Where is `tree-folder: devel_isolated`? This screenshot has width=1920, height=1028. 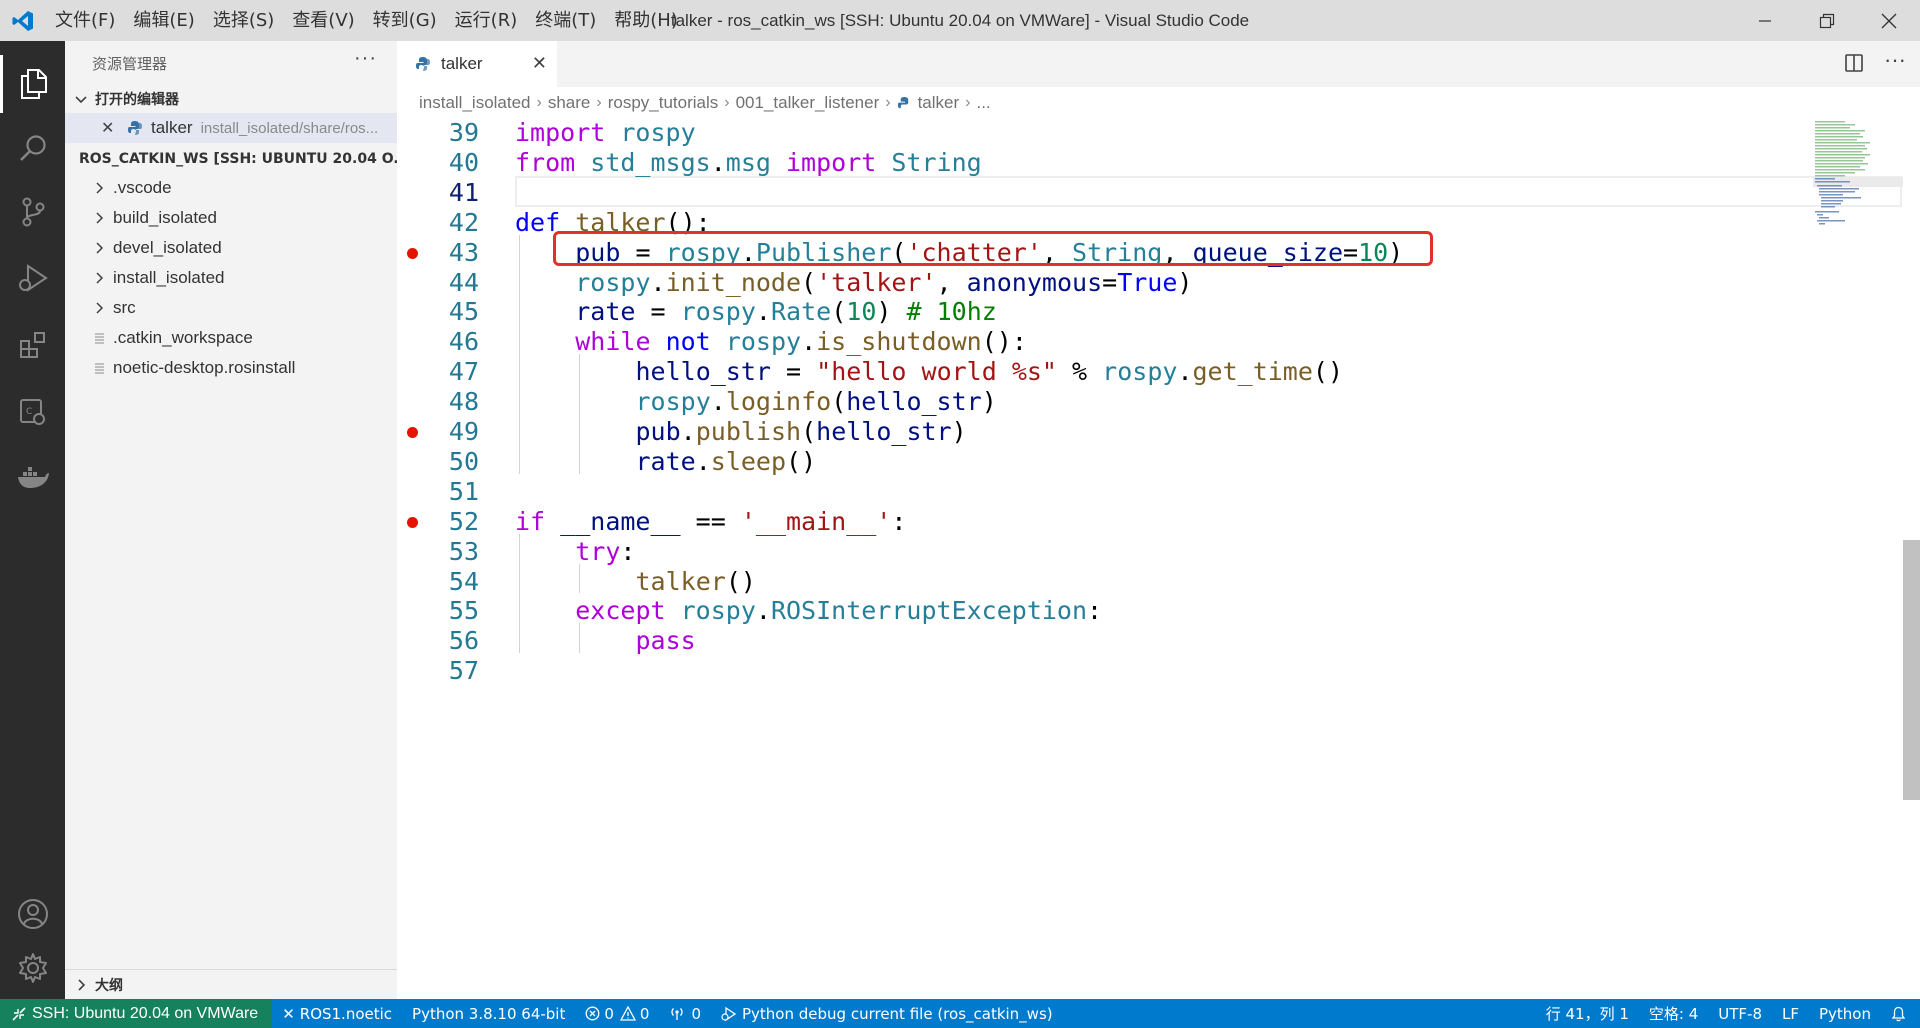 tree-folder: devel_isolated is located at coordinates (231, 248).